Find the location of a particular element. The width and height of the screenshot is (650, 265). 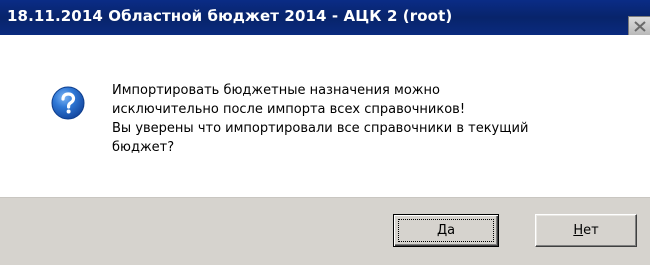

yes-button: Да is located at coordinates (446, 230).